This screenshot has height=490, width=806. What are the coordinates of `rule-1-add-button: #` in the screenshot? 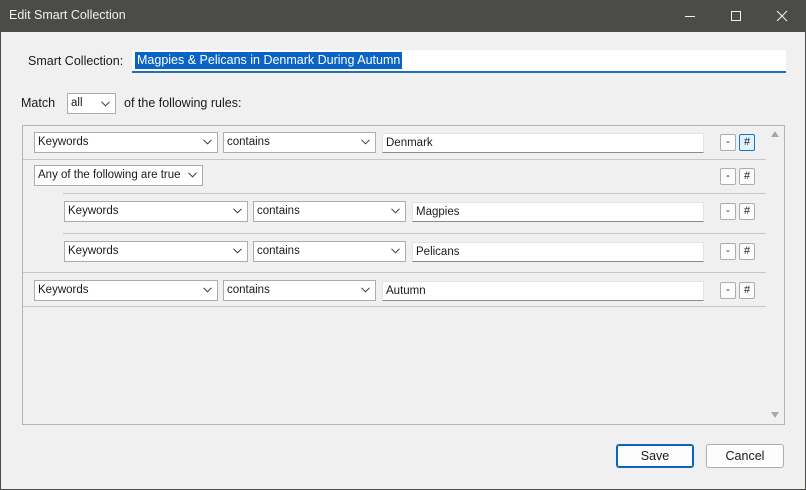 It's located at (747, 142).